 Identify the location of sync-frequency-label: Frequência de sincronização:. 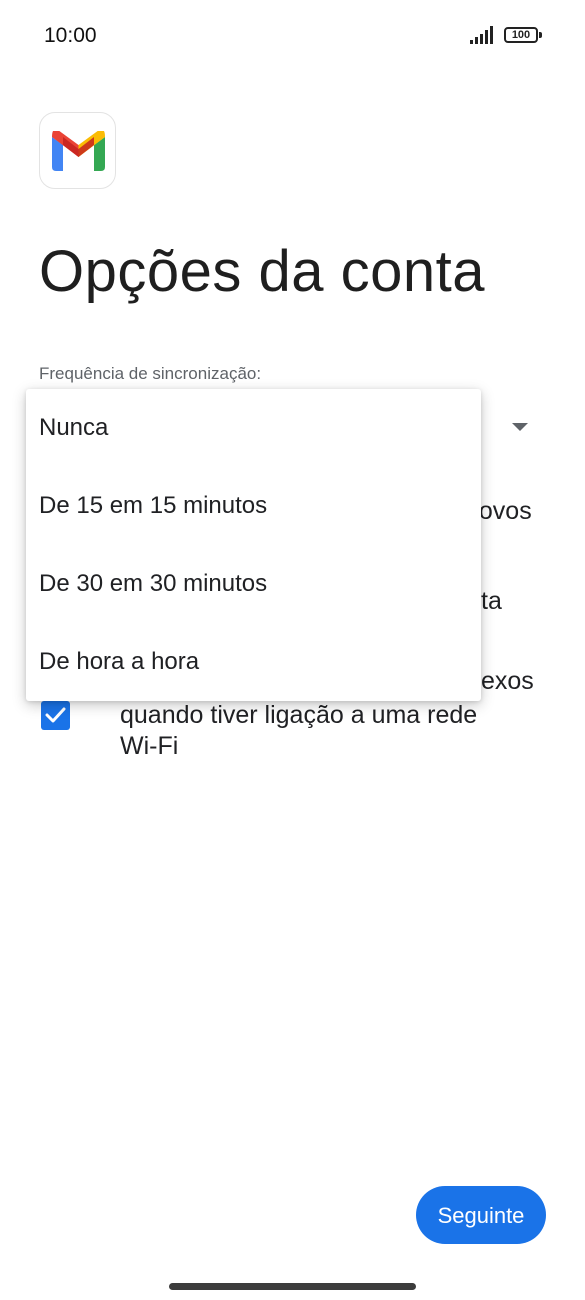
(150, 373).